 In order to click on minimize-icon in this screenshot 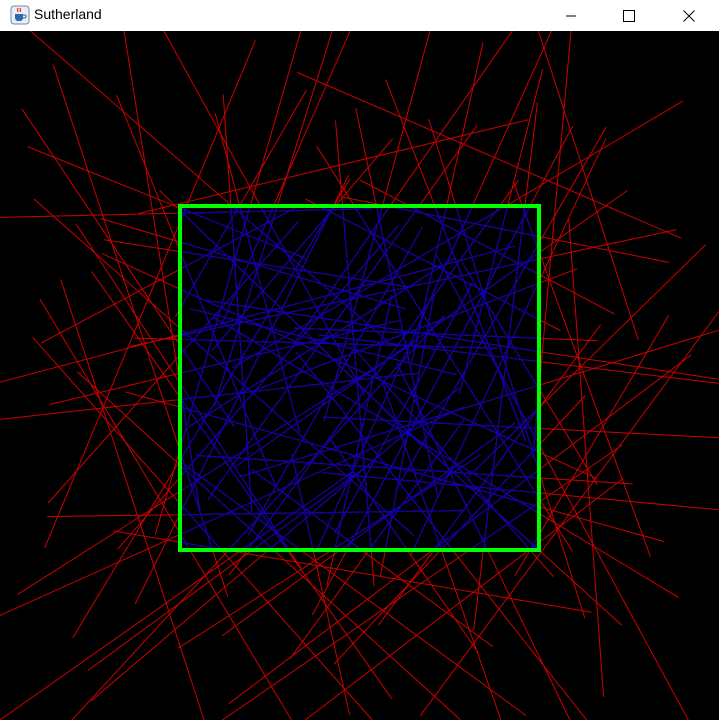, I will do `click(571, 16)`.